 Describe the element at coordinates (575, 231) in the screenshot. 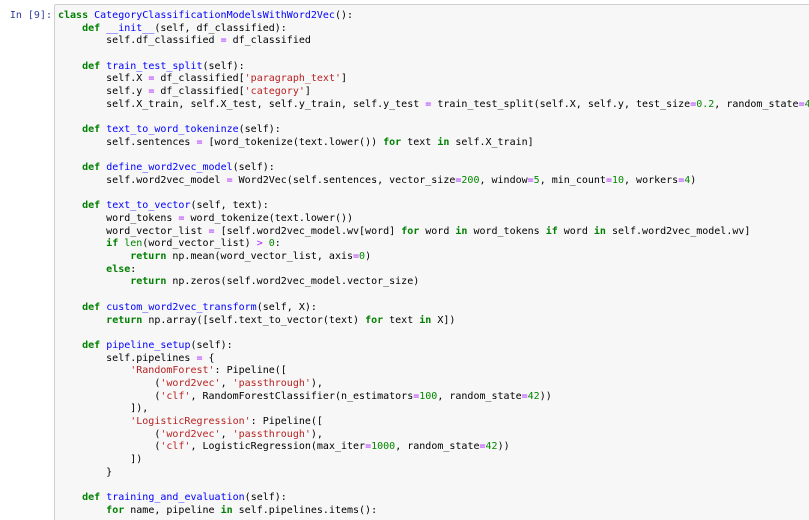

I see `code-token: word` at that location.